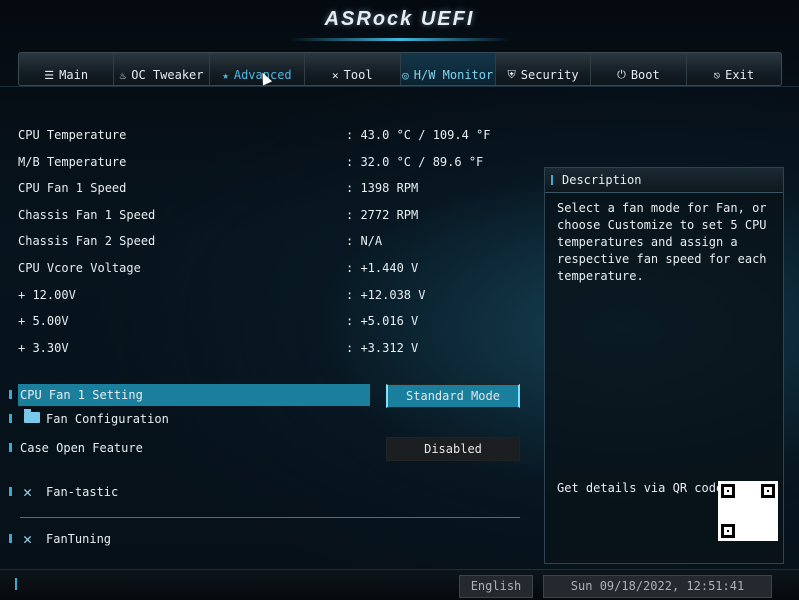  Describe the element at coordinates (257, 69) in the screenshot. I see `tab-advanced: ★ Advanced` at that location.